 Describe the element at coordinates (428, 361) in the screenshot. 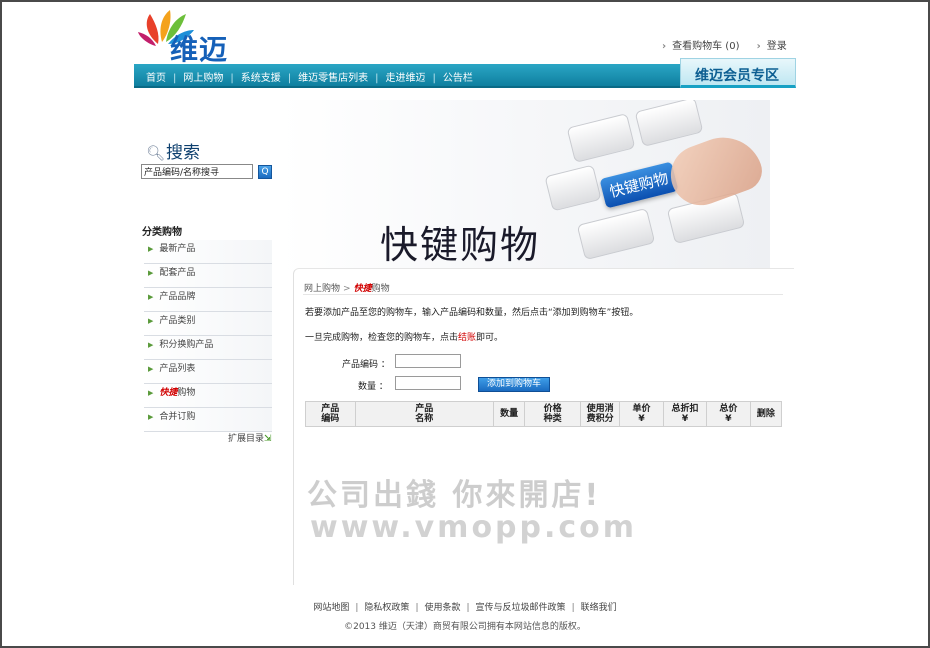

I see `product-code-input` at that location.